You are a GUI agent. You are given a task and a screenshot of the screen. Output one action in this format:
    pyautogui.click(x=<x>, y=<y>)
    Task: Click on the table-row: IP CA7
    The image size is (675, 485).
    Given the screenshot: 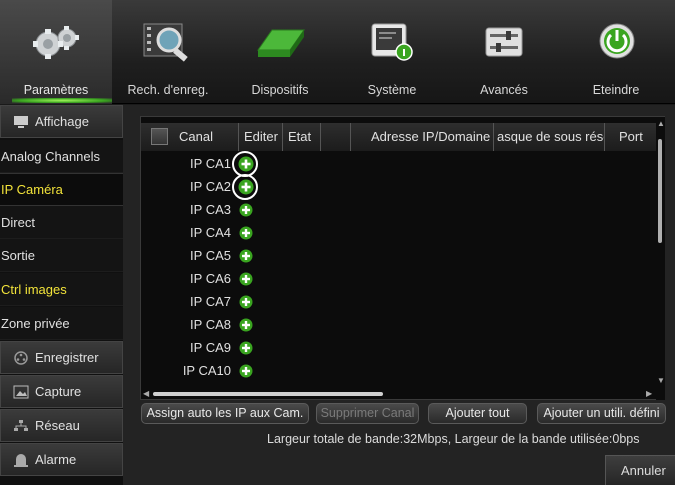 What is the action you would take?
    pyautogui.click(x=398, y=302)
    